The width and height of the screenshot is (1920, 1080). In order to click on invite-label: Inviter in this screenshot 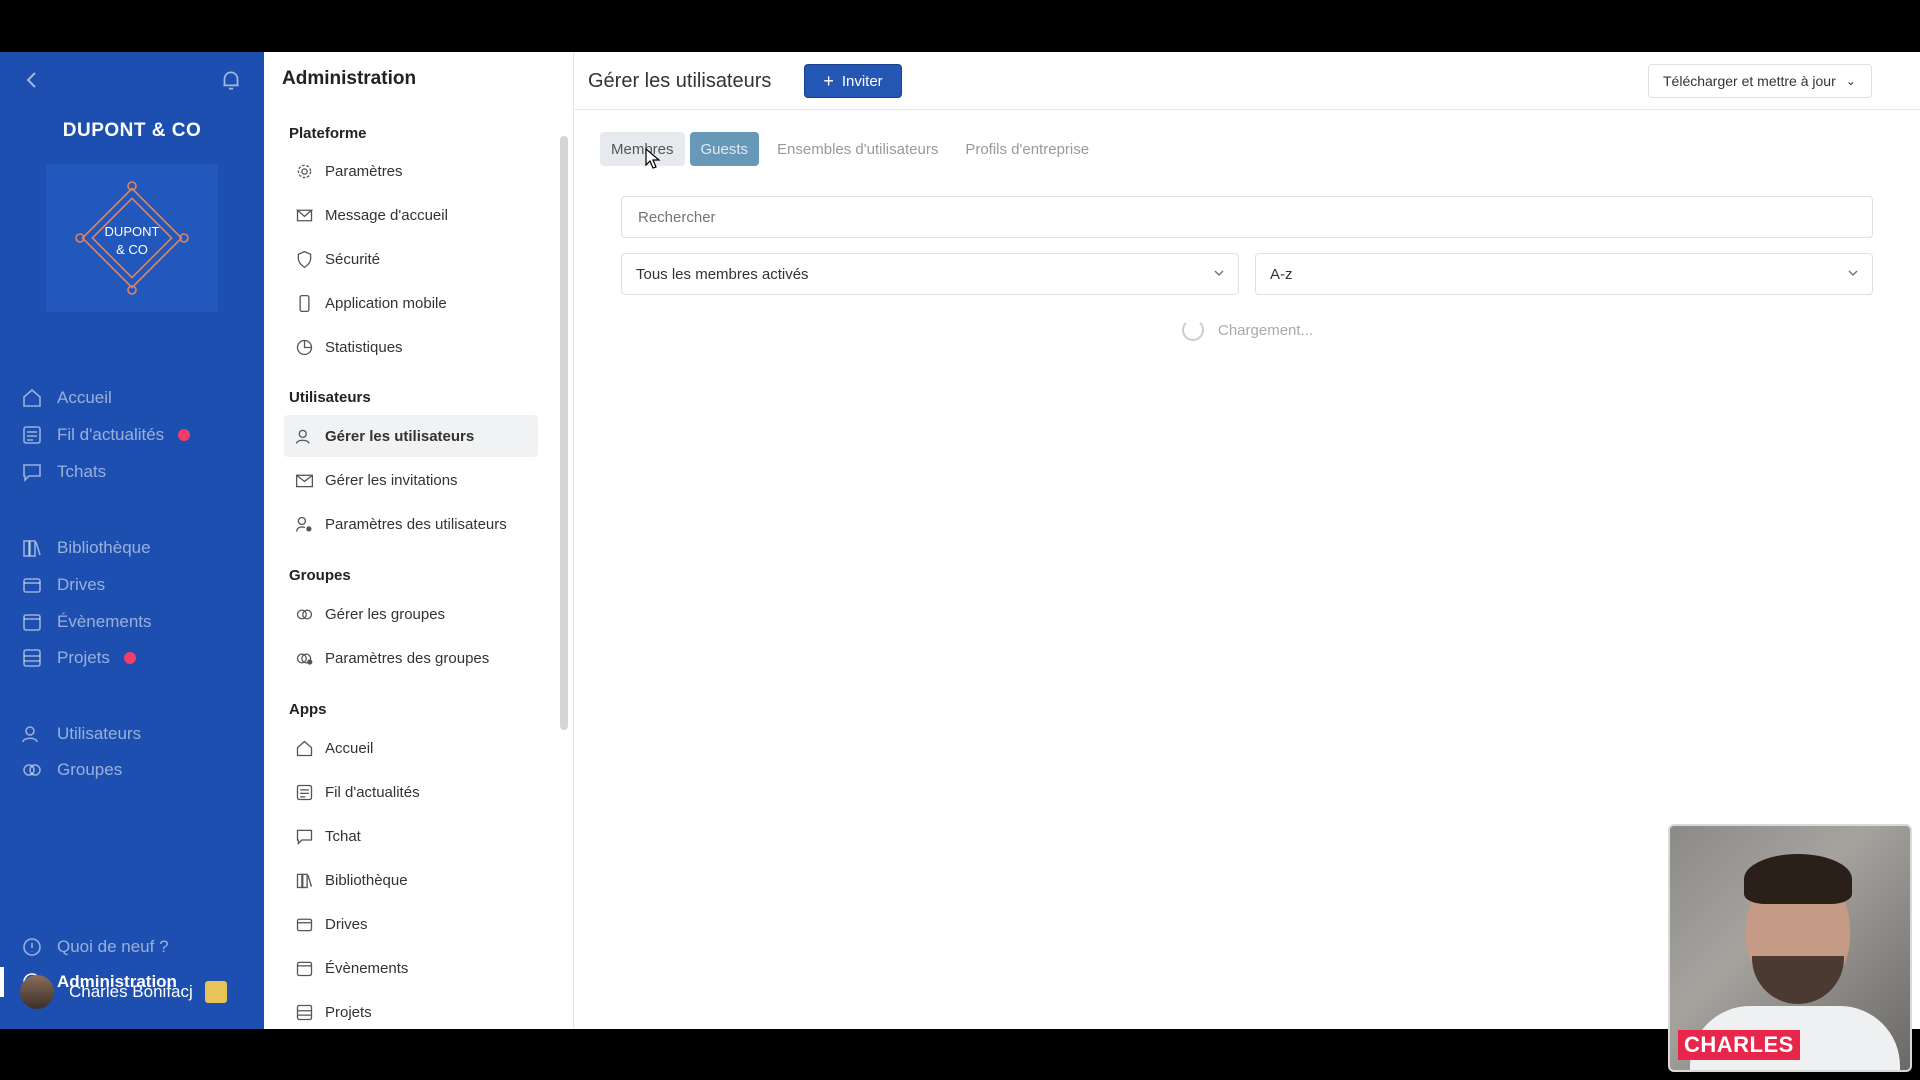, I will do `click(862, 81)`.